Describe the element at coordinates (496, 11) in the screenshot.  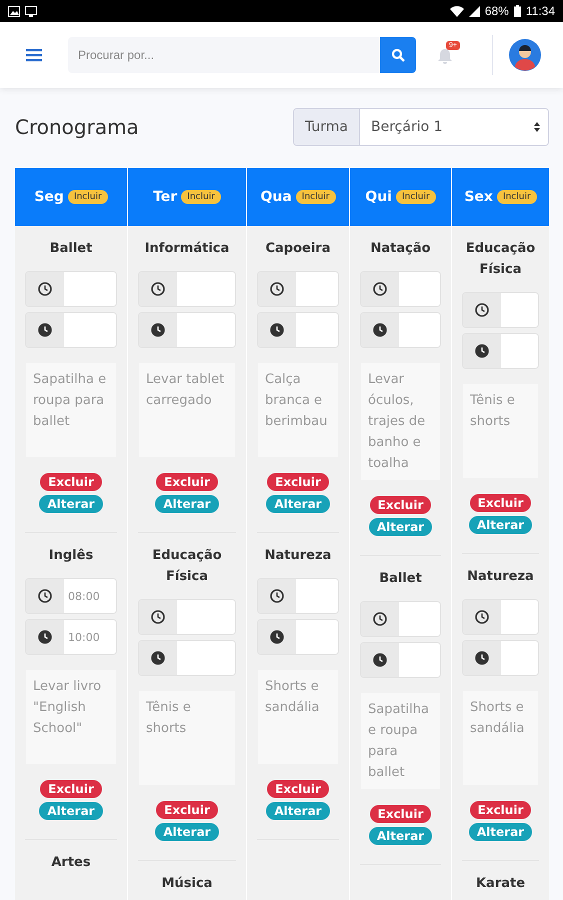
I see `battery-percent: 68%` at that location.